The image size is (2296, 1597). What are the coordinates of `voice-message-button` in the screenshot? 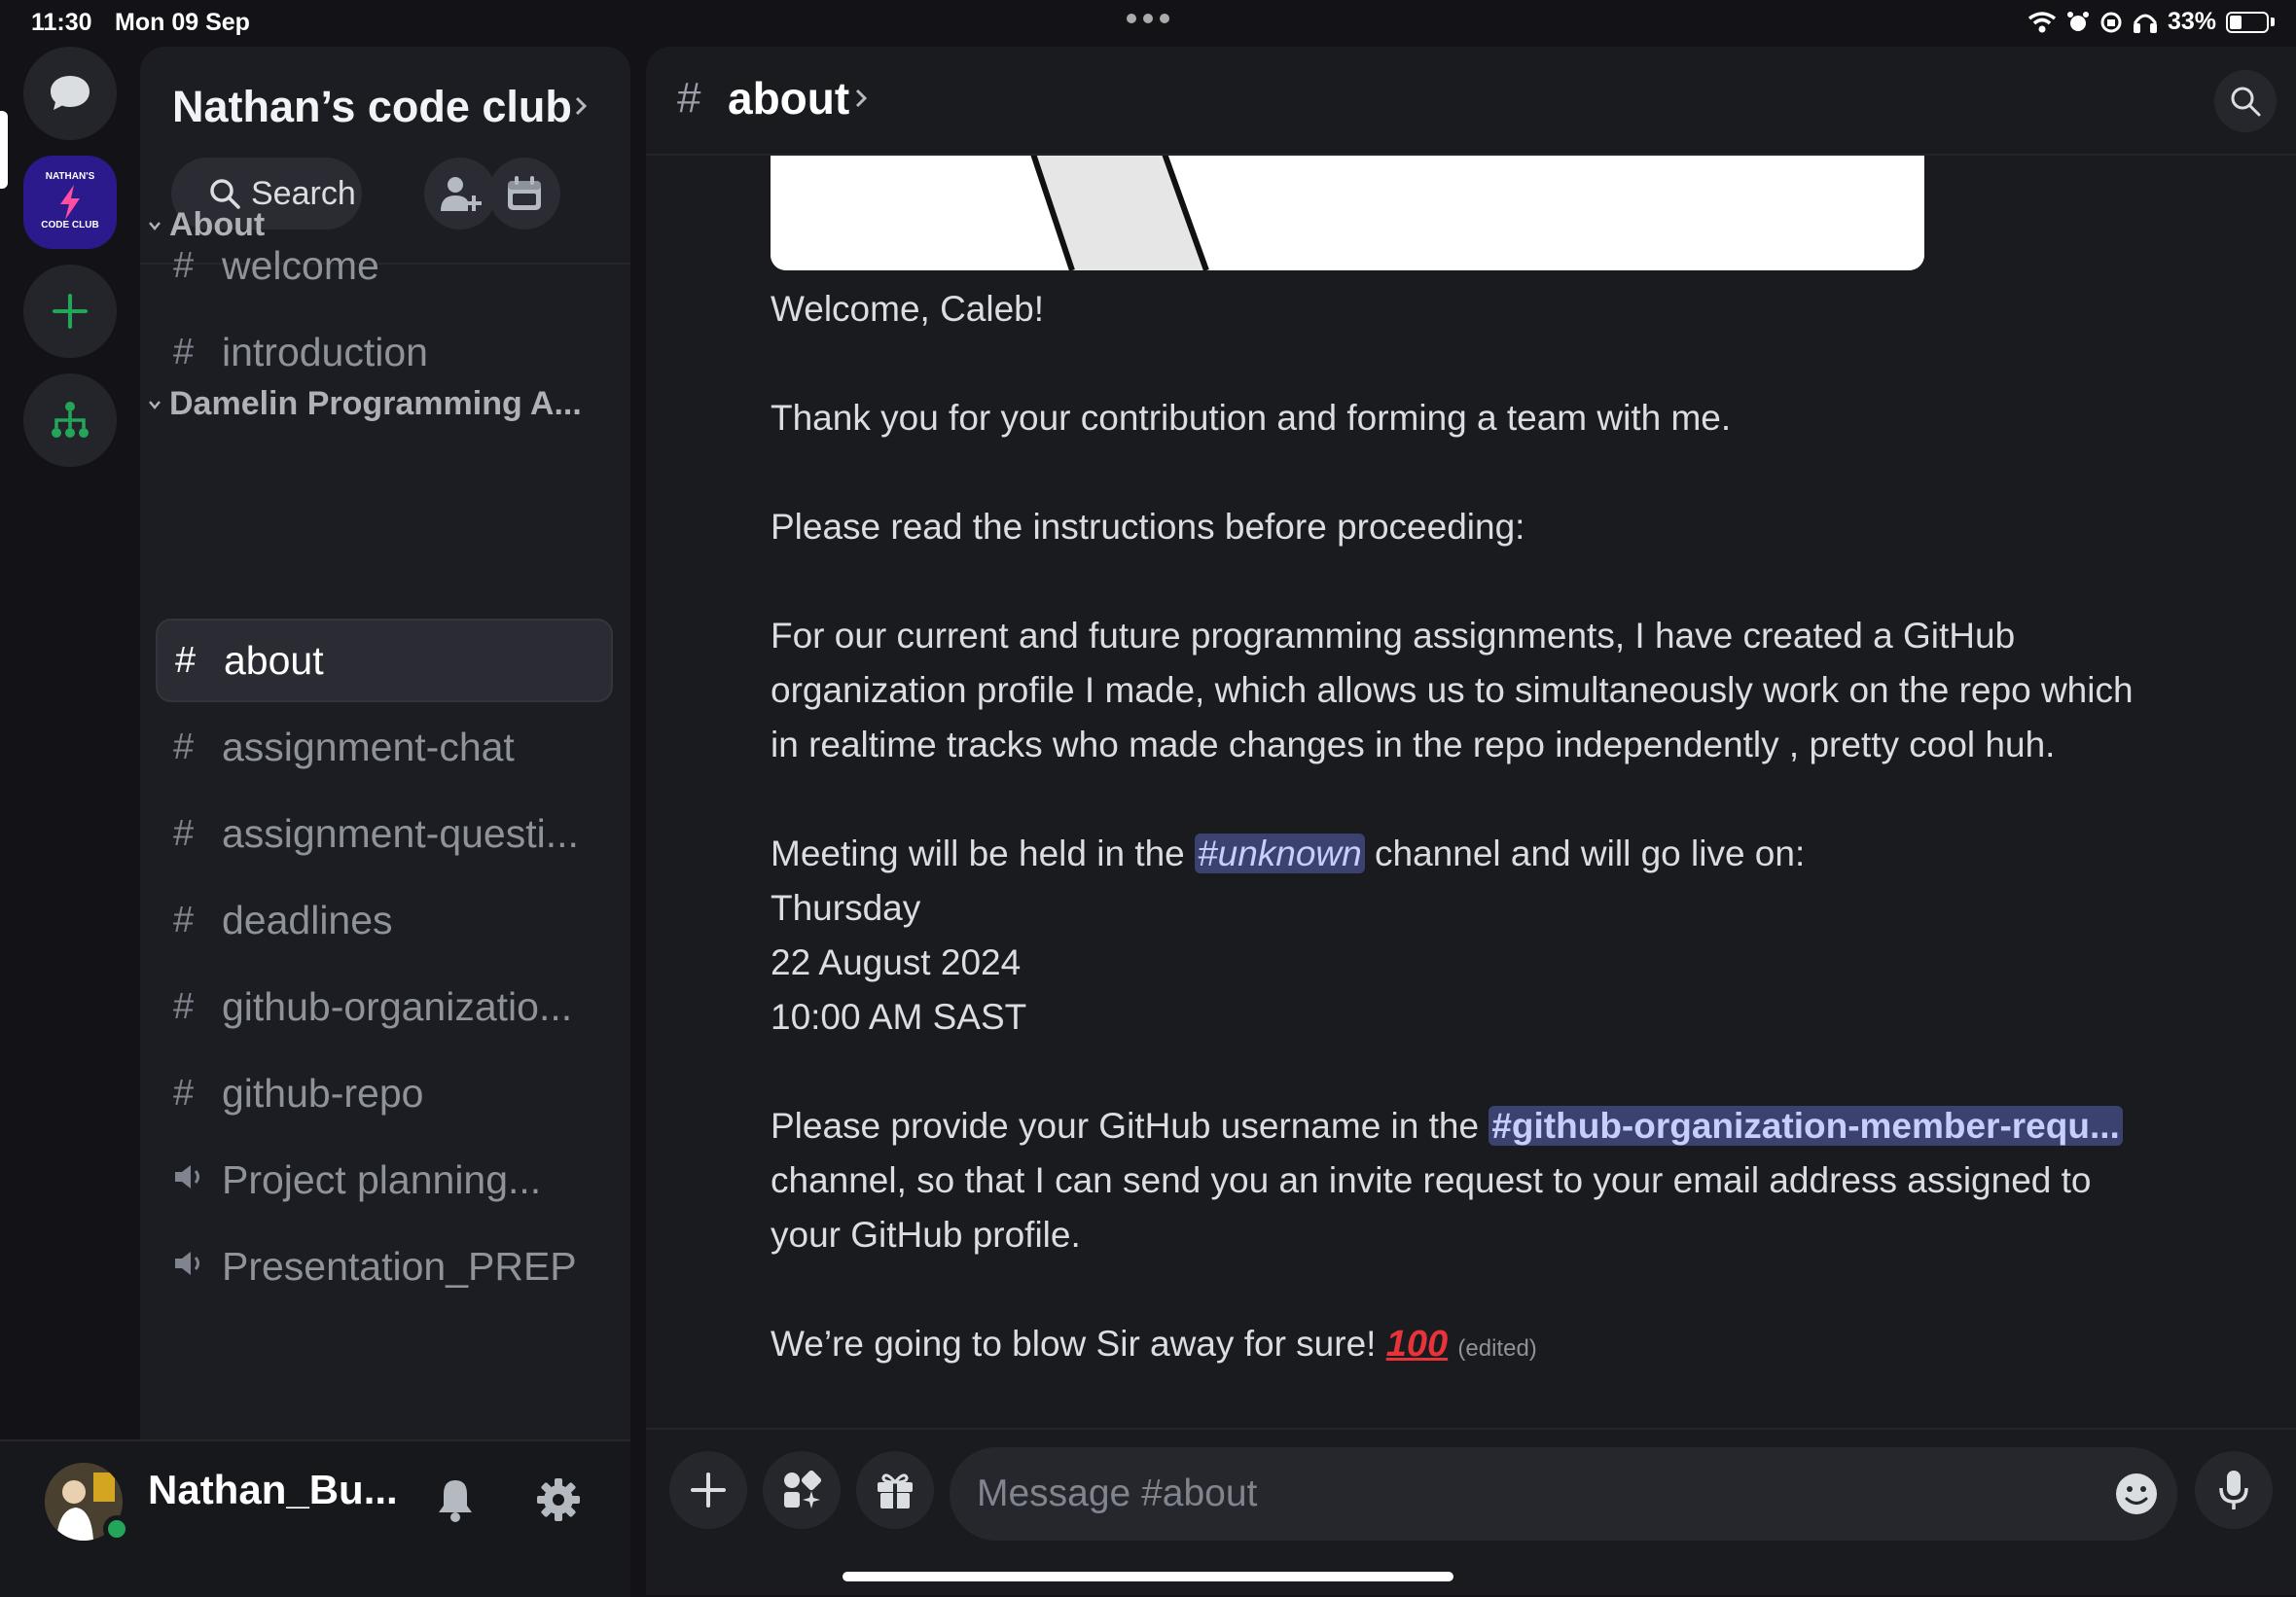 It's located at (2234, 1490).